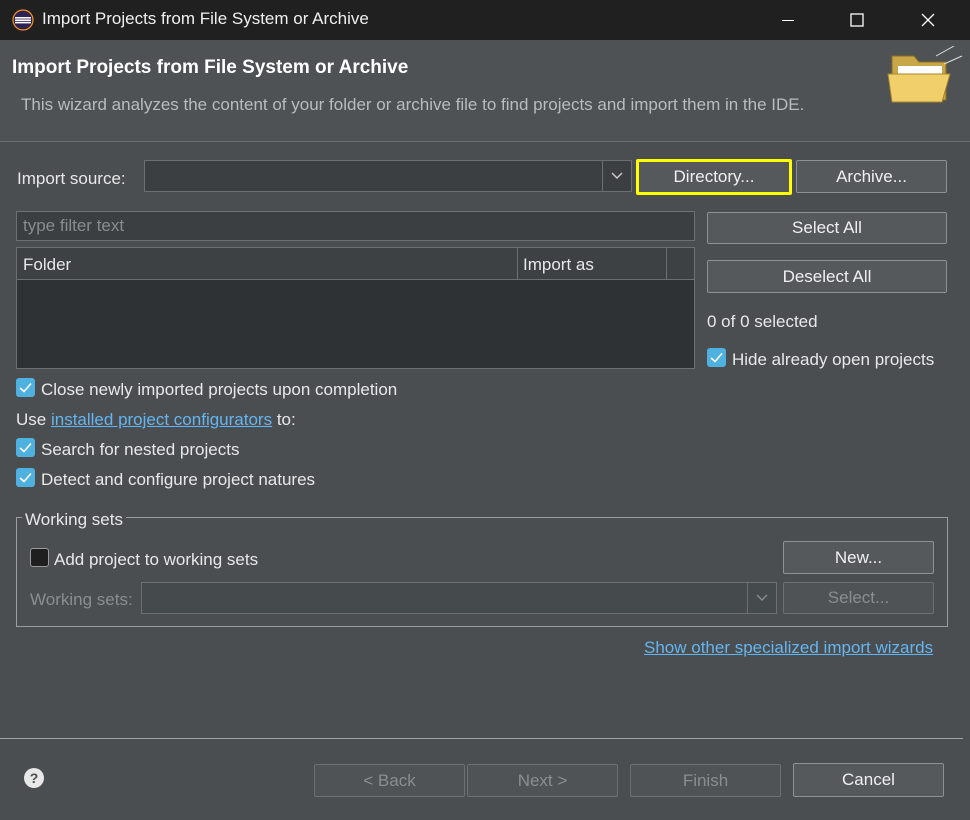 The width and height of the screenshot is (970, 820). I want to click on close-window-button, so click(928, 20).